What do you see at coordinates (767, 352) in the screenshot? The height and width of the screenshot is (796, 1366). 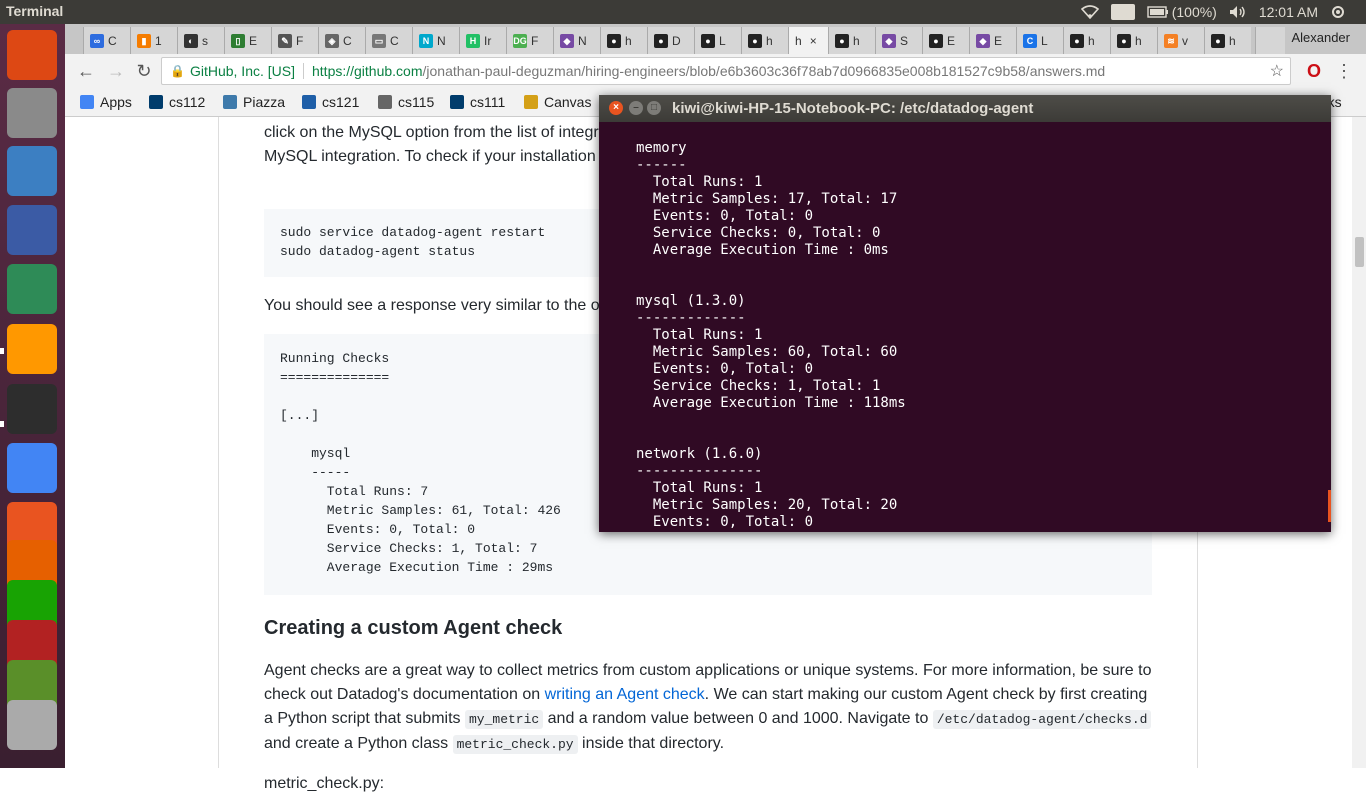 I see `terminal-line: Metric Samples: 60, Total: 60` at bounding box center [767, 352].